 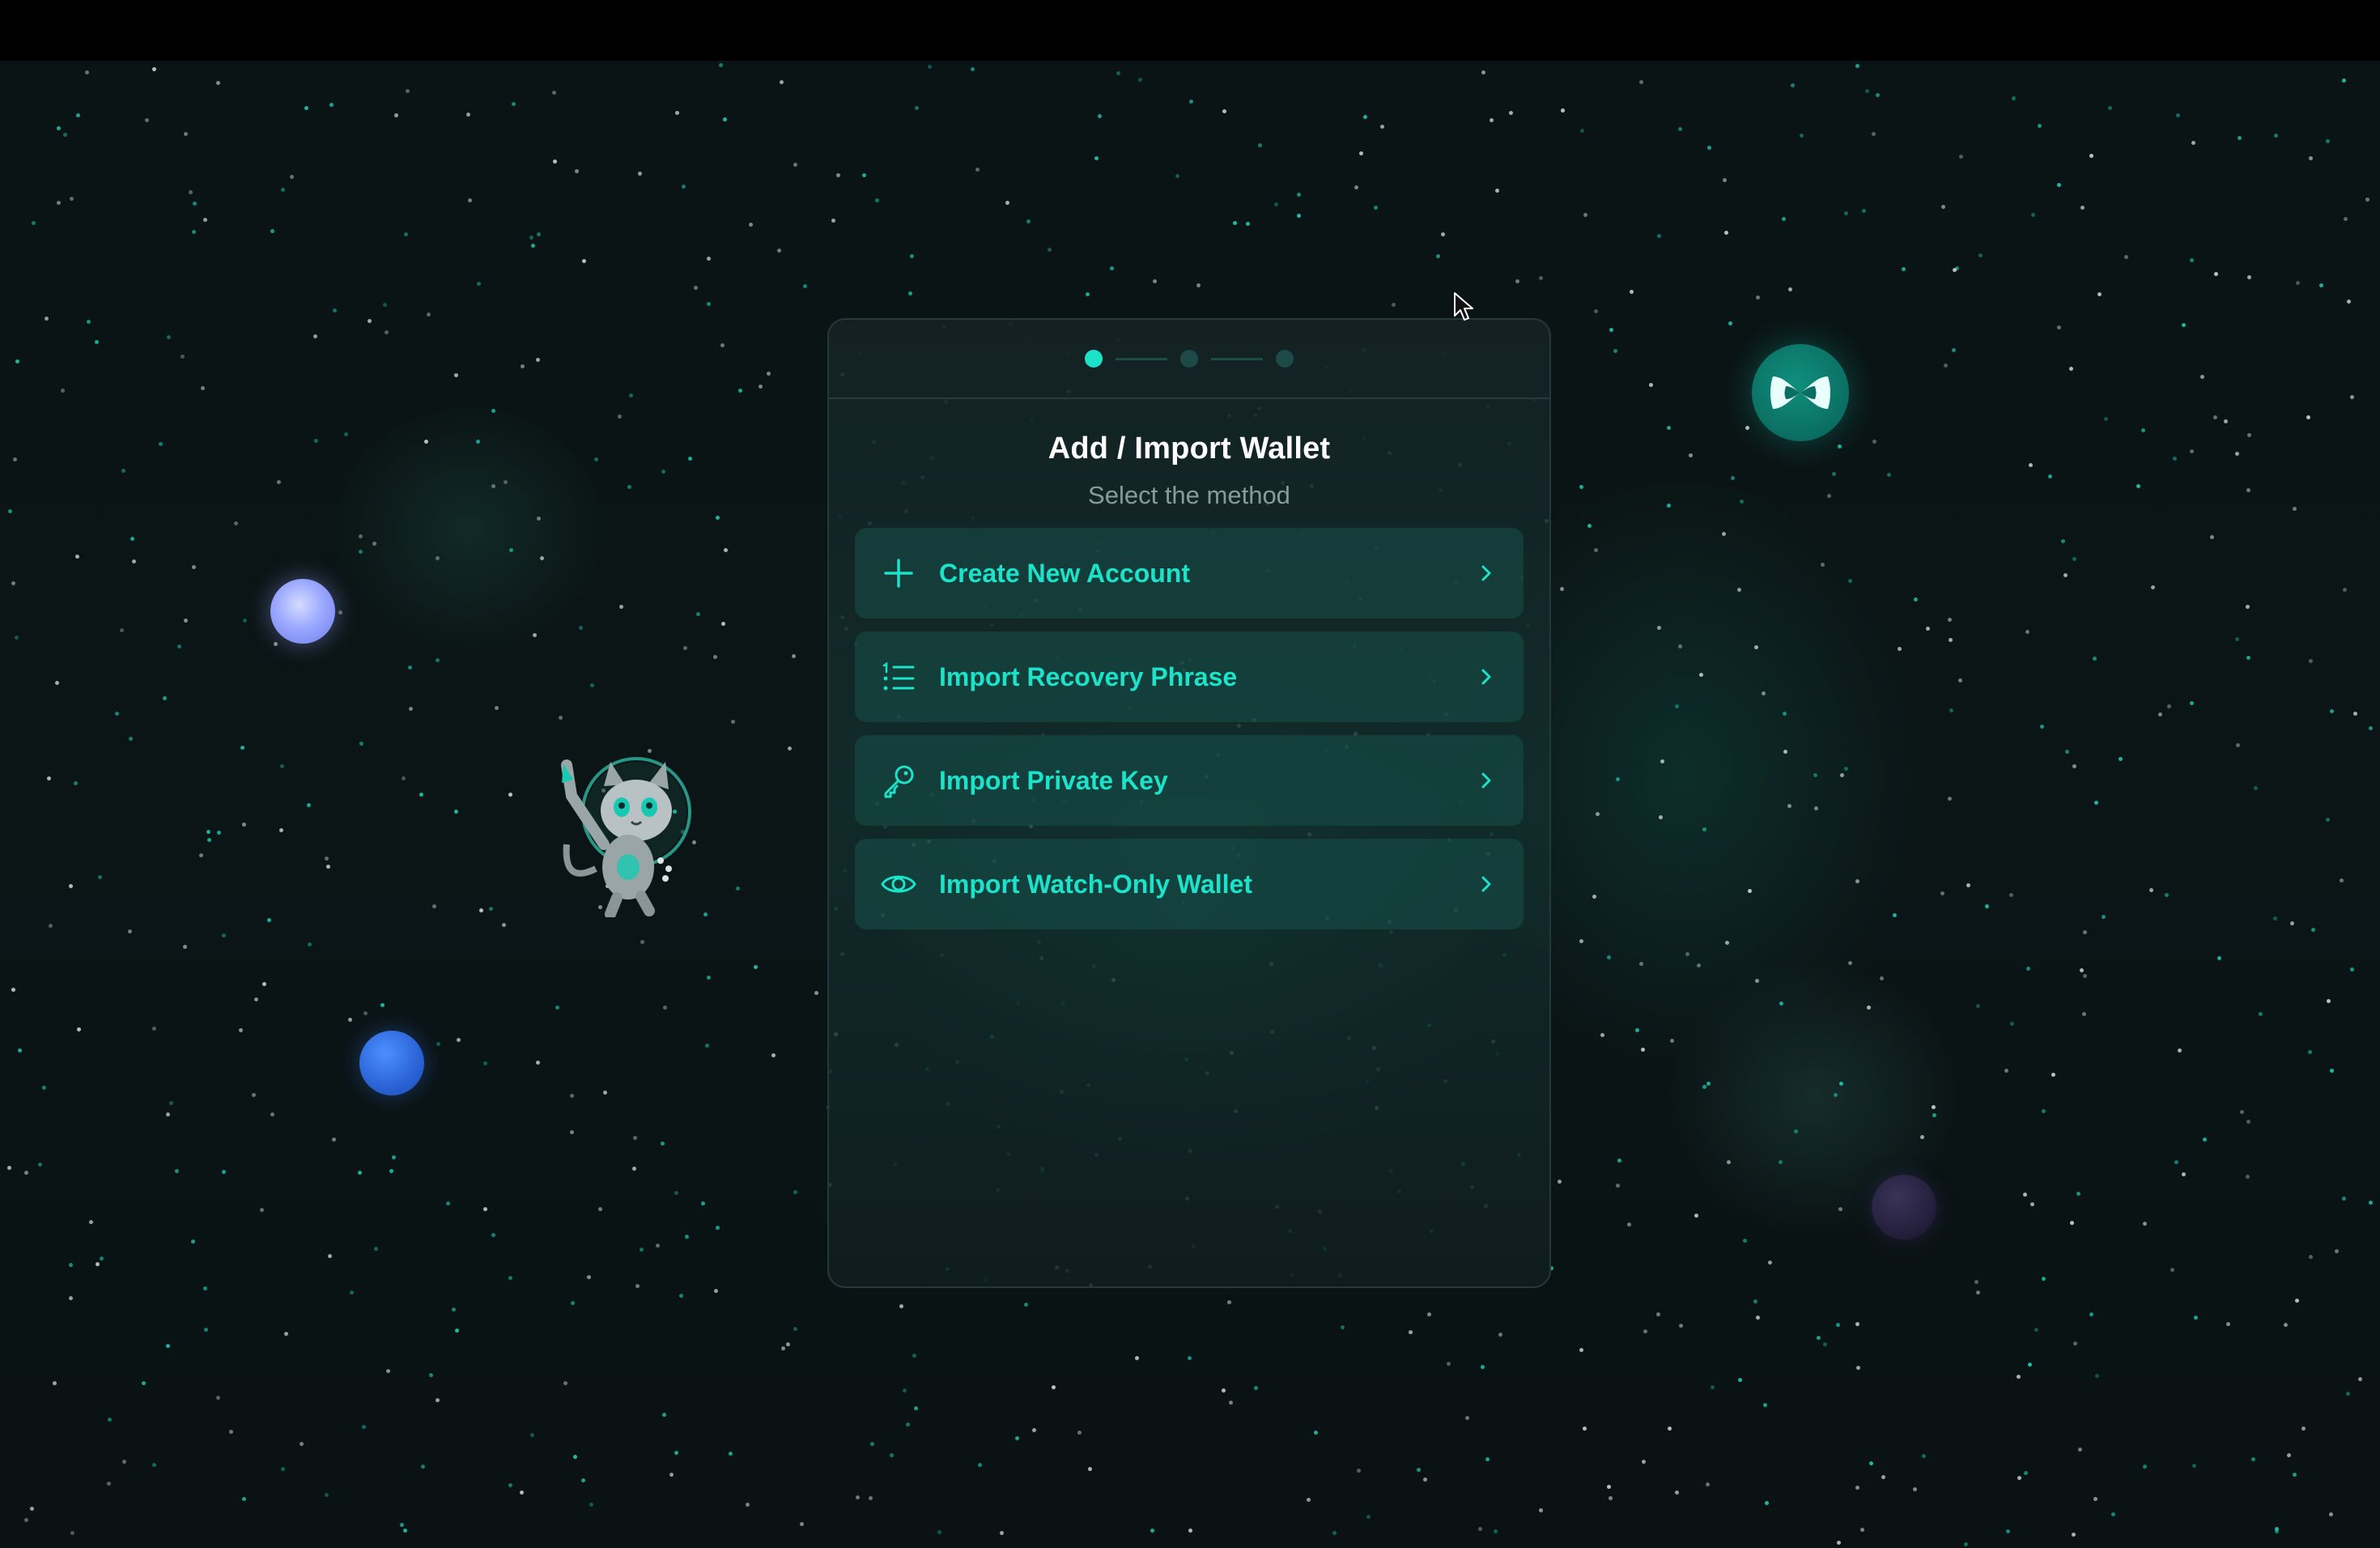 What do you see at coordinates (1189, 780) in the screenshot?
I see `import-private-key-button: Import Private Key` at bounding box center [1189, 780].